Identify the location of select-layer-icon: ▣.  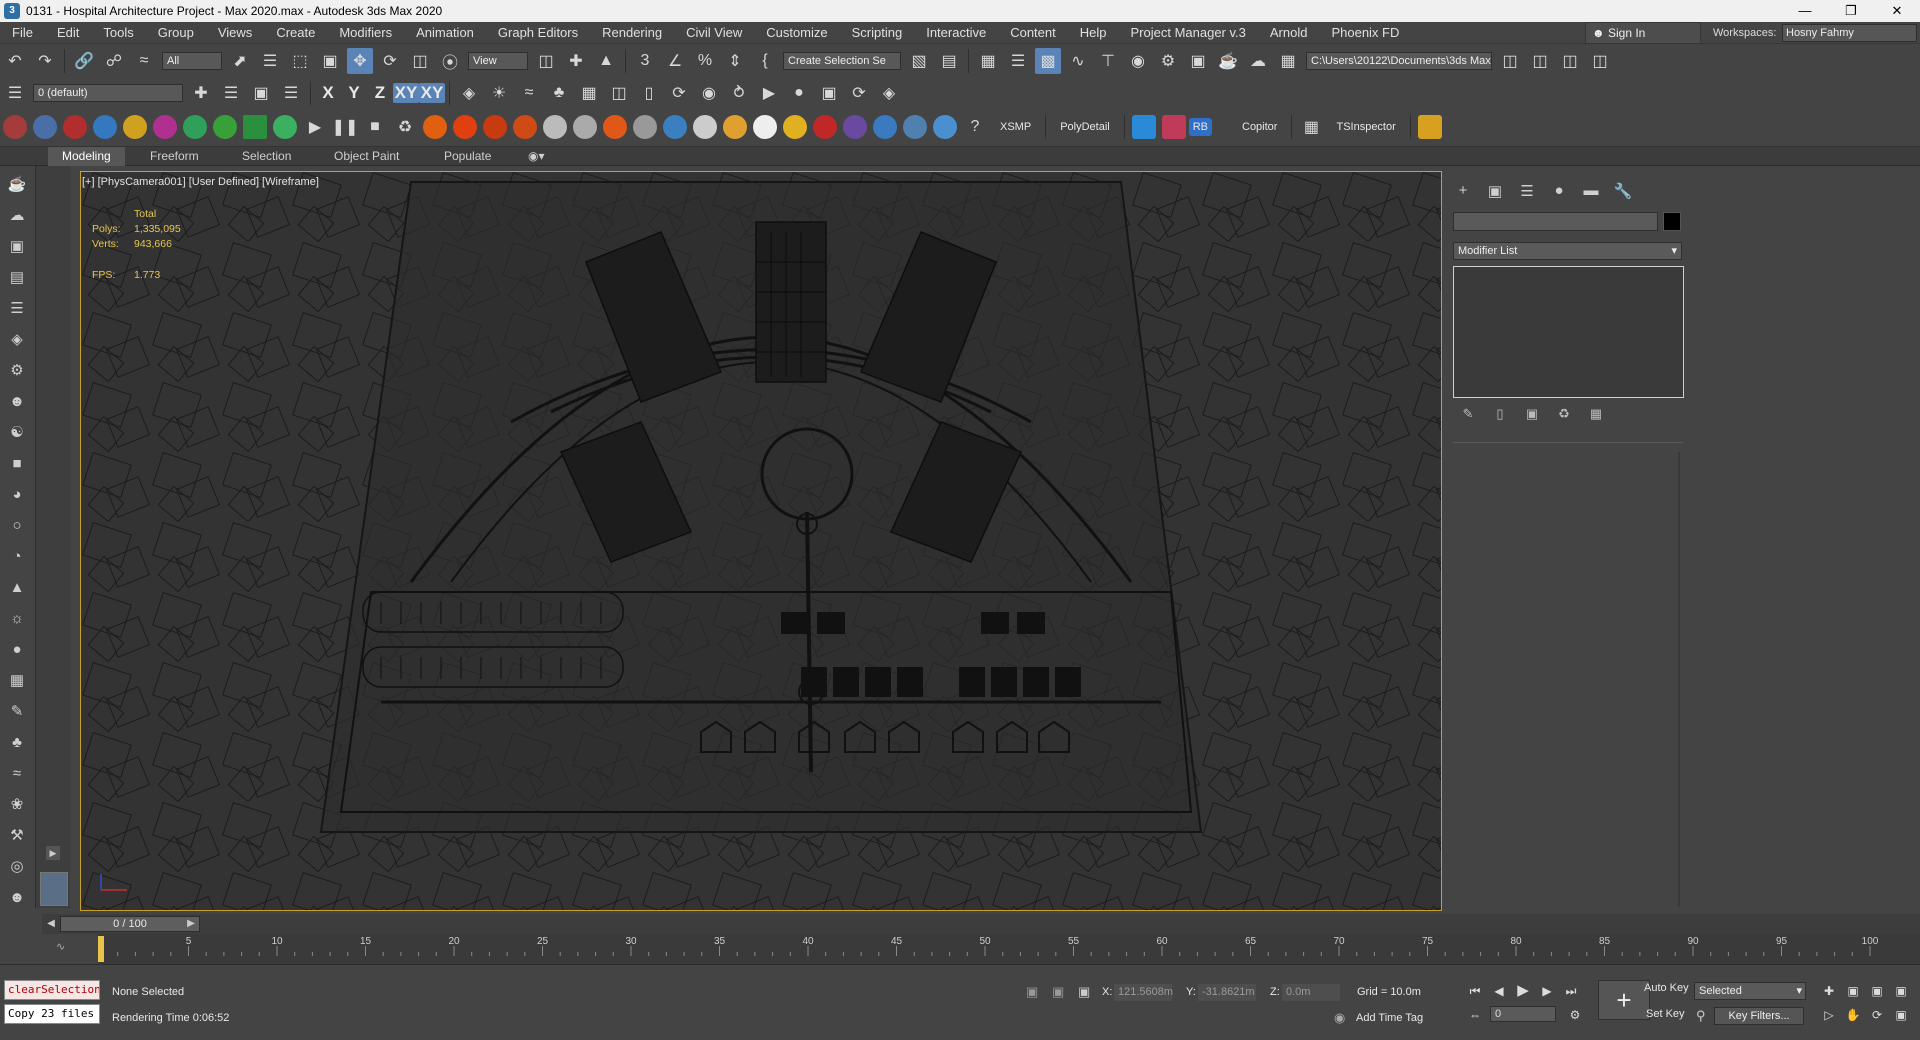
(261, 93).